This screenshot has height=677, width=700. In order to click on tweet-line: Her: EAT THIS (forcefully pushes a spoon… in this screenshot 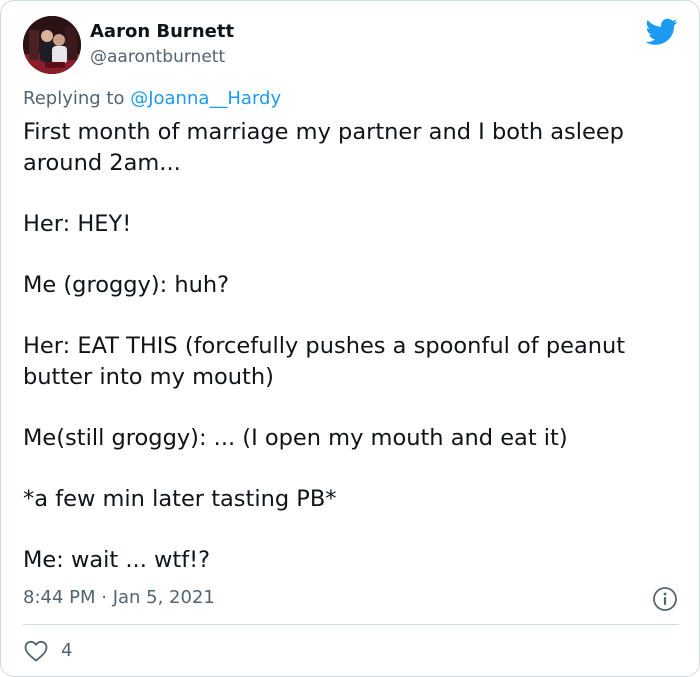, I will do `click(324, 361)`.